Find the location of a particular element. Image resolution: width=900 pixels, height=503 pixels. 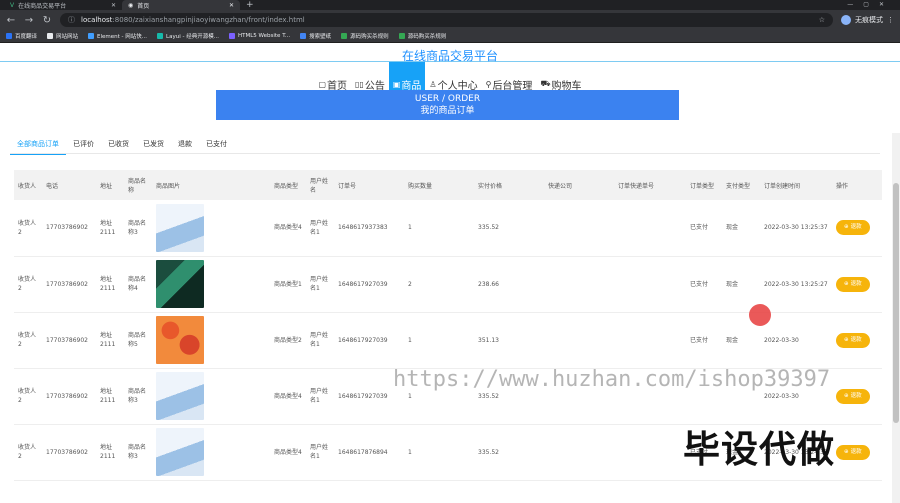

cell-time: 2022-03-30 is located at coordinates (781, 340).